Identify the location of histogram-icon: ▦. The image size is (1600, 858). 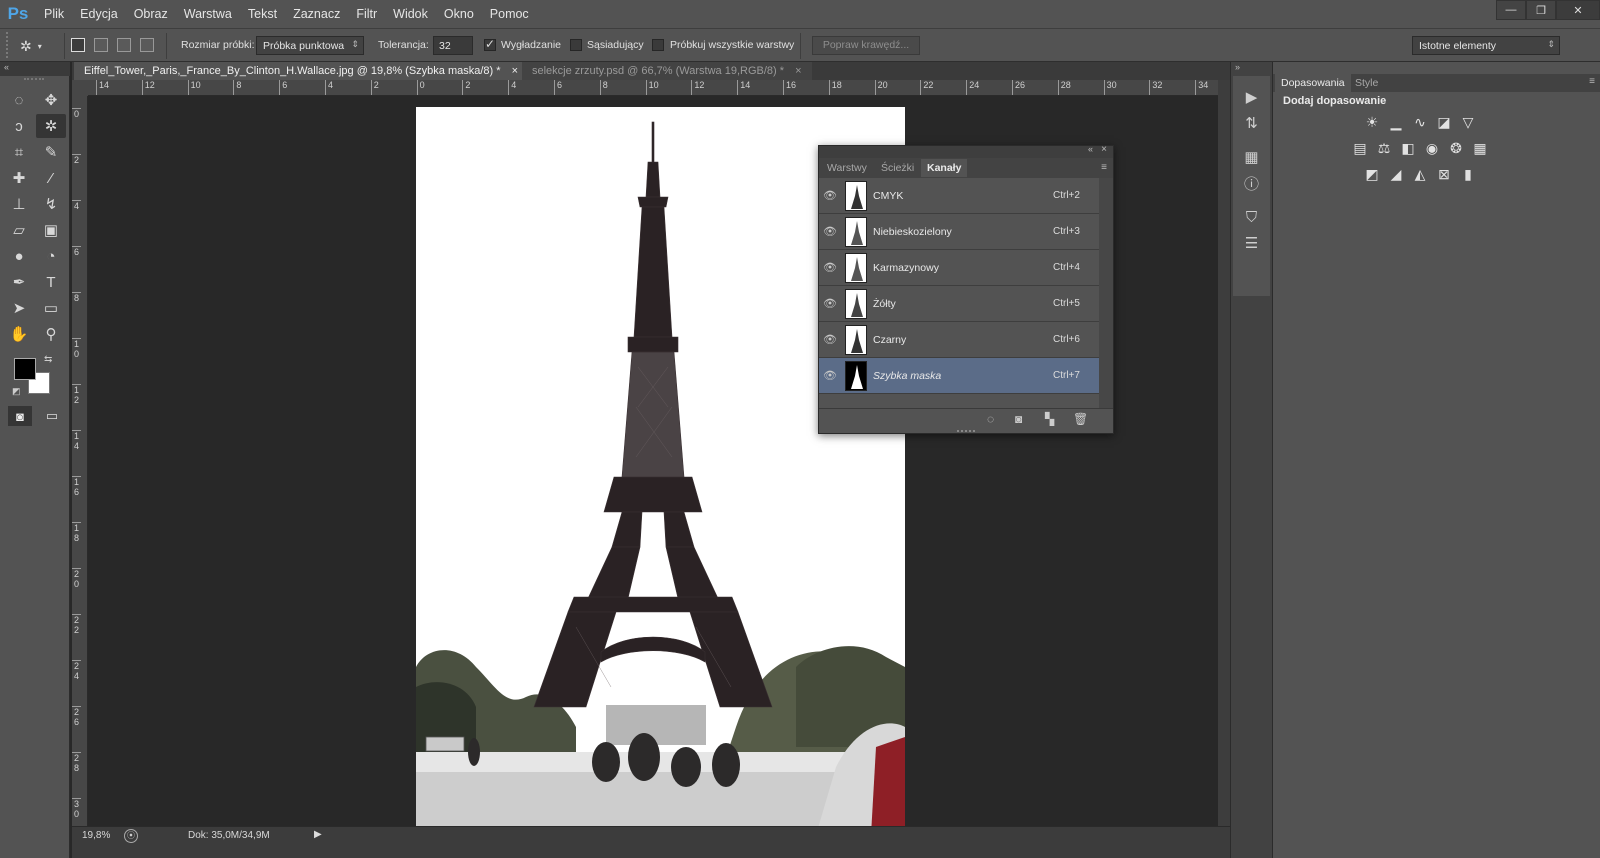
(1251, 157).